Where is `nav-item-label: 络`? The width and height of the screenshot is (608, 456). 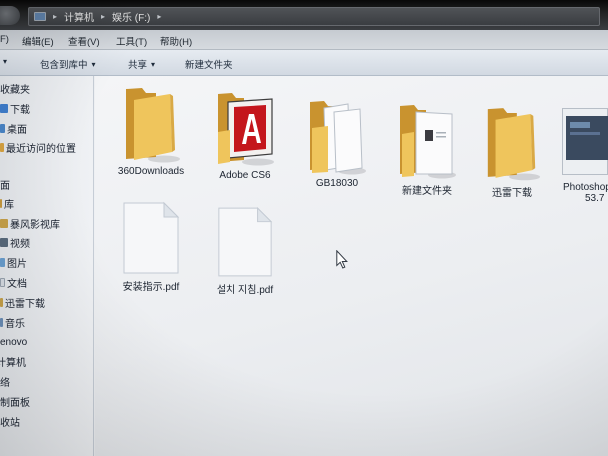 nav-item-label: 络 is located at coordinates (5, 383).